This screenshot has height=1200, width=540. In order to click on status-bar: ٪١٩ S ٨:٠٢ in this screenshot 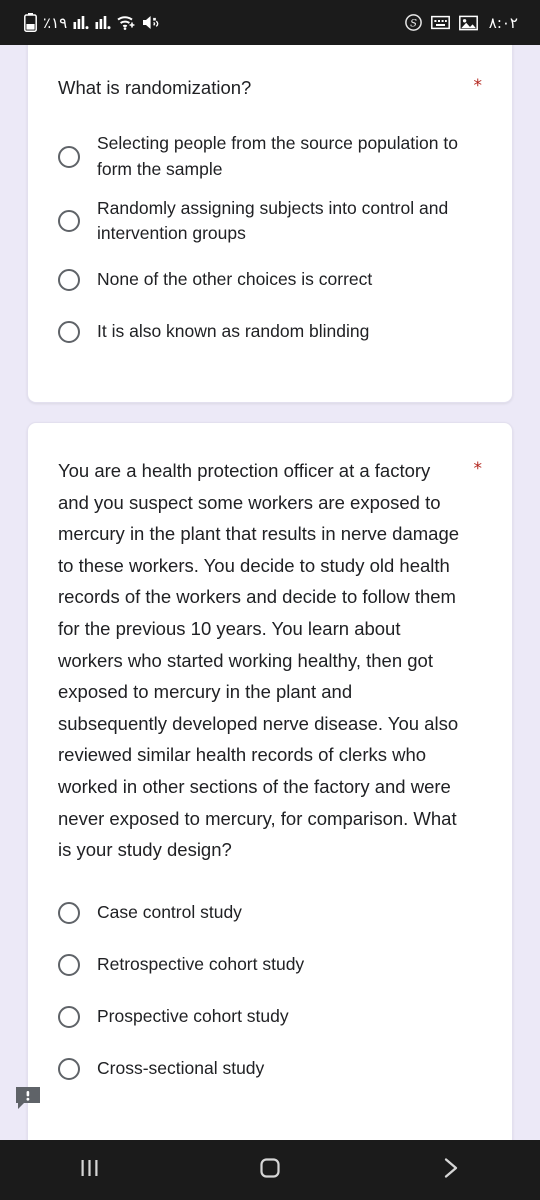, I will do `click(270, 22)`.